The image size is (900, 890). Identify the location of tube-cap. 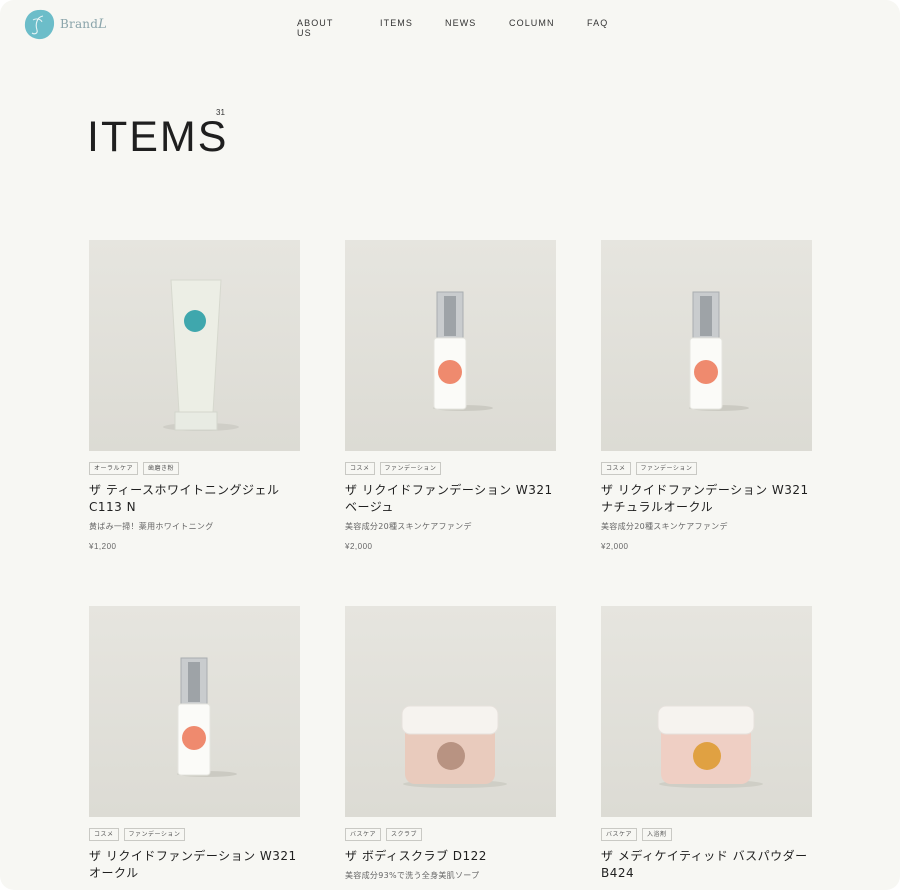
(196, 421).